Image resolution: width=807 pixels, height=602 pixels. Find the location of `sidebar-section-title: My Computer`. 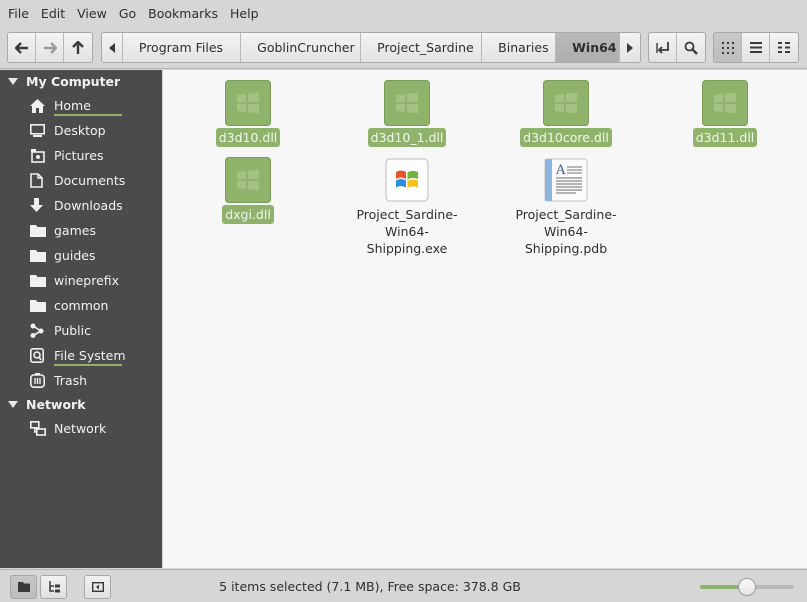

sidebar-section-title: My Computer is located at coordinates (73, 81).